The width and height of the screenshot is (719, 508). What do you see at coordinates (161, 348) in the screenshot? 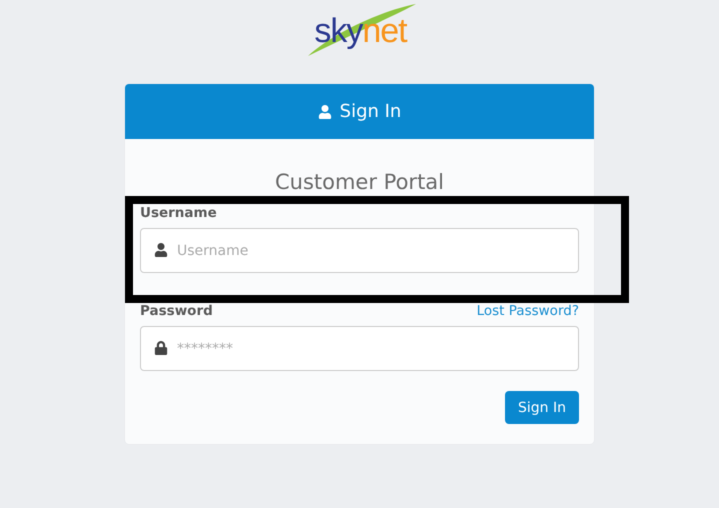
I see `lock-icon` at bounding box center [161, 348].